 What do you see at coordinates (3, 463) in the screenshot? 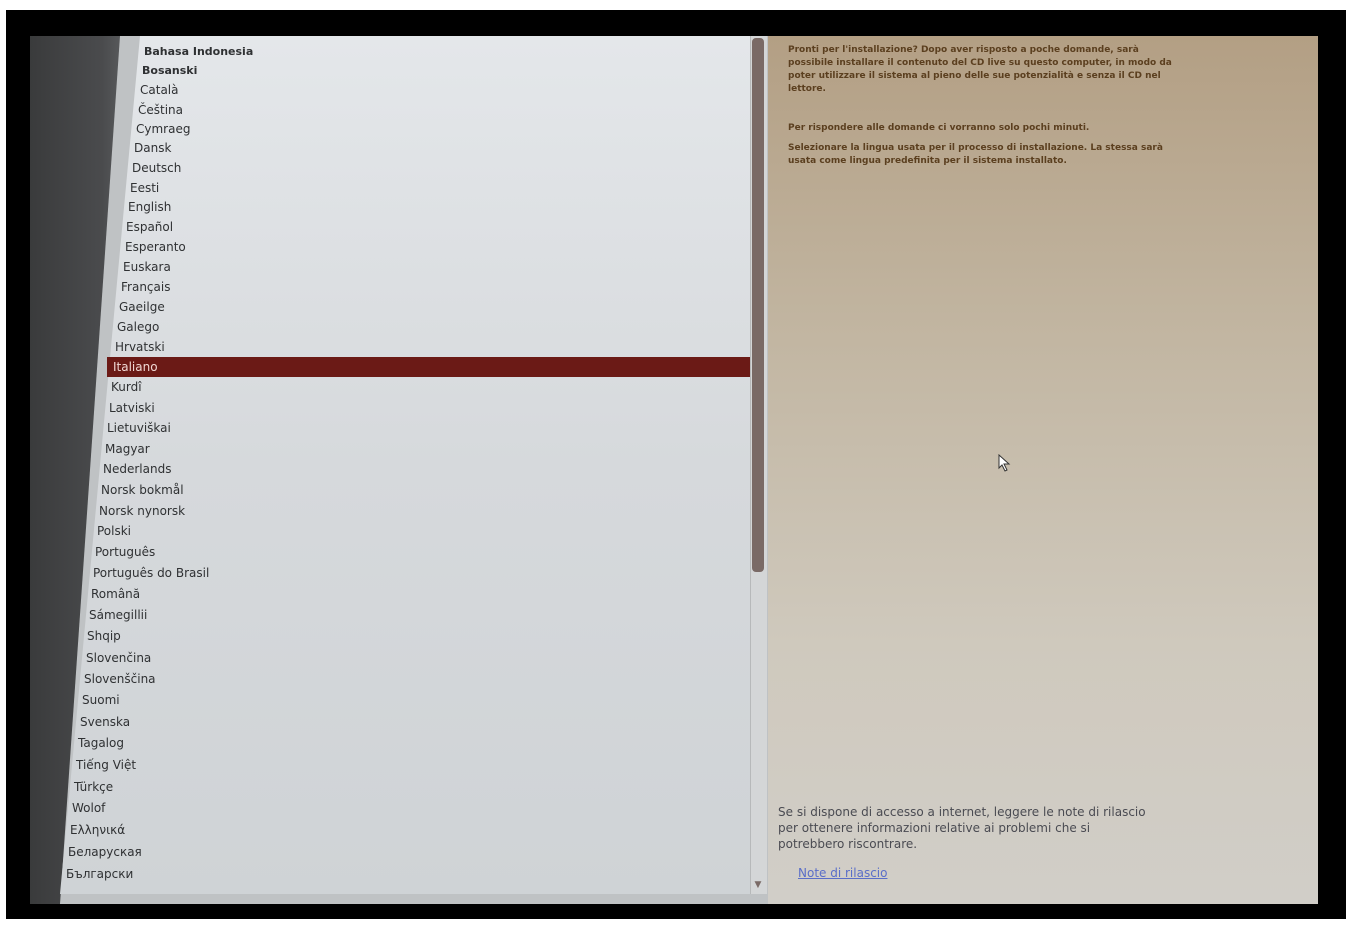
I see `photo-border-left` at bounding box center [3, 463].